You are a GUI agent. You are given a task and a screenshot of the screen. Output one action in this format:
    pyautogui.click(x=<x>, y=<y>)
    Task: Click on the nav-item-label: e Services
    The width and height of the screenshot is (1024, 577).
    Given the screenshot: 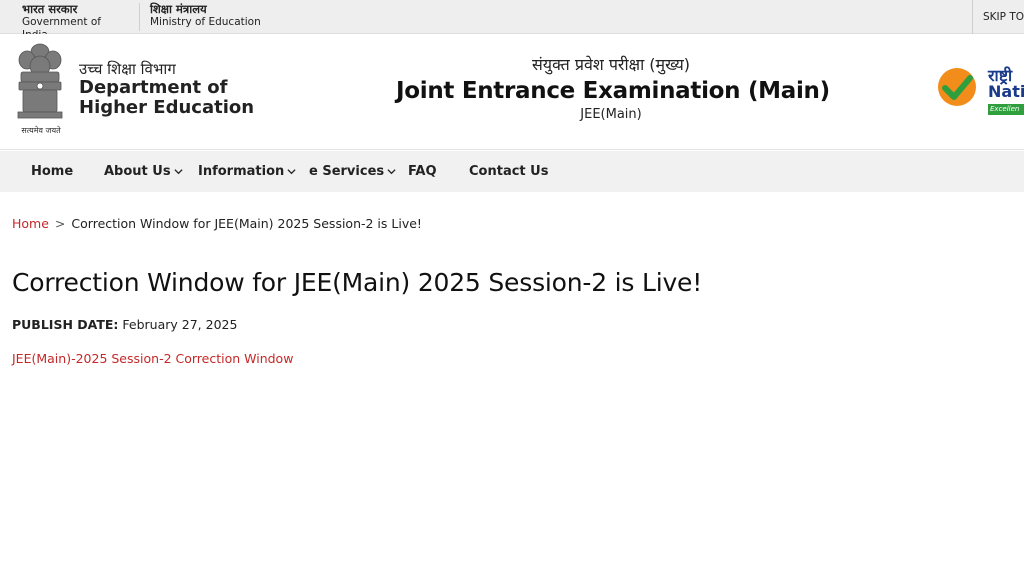 What is the action you would take?
    pyautogui.click(x=347, y=171)
    